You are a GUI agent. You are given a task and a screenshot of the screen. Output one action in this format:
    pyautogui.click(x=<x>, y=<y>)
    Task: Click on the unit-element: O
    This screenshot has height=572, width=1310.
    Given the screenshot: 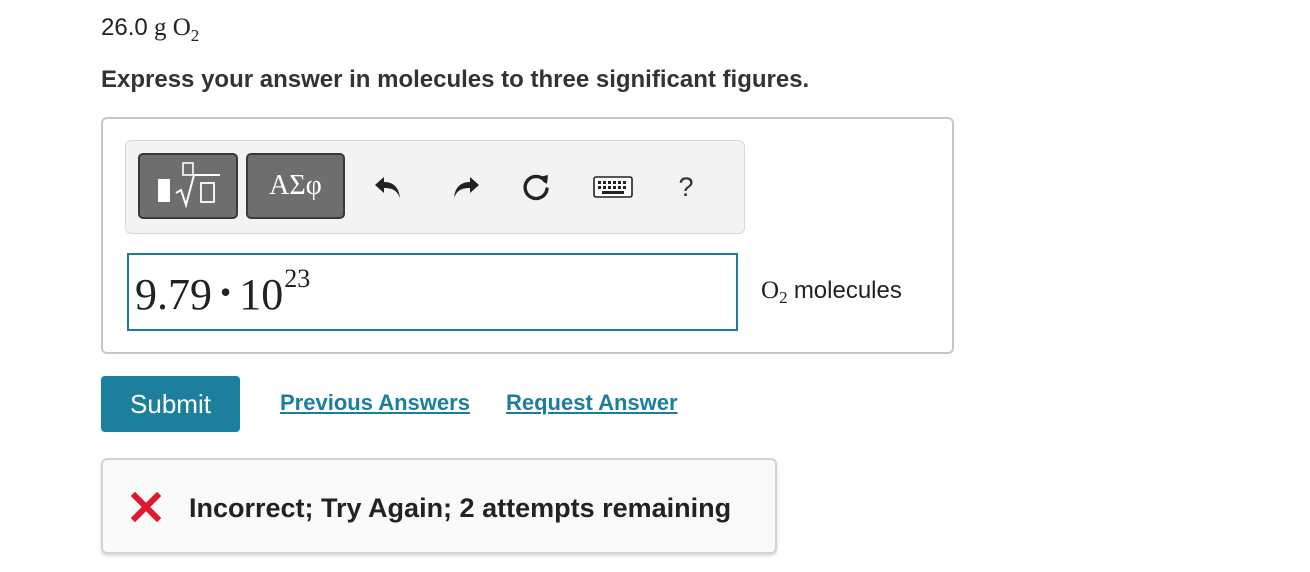 What is the action you would take?
    pyautogui.click(x=770, y=290)
    